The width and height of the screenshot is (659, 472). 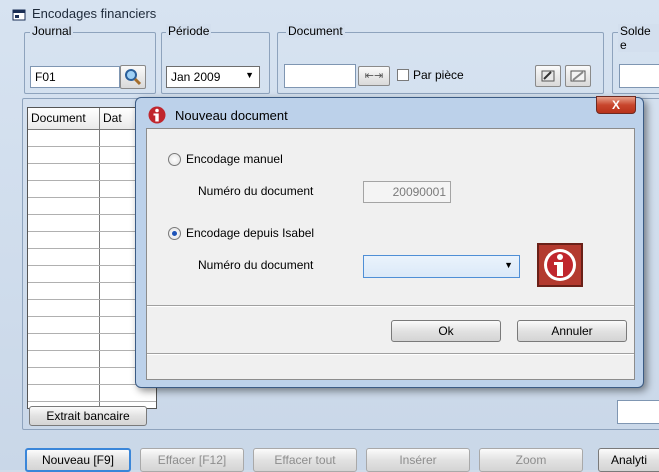 I want to click on dialog-separator, so click(x=390, y=306).